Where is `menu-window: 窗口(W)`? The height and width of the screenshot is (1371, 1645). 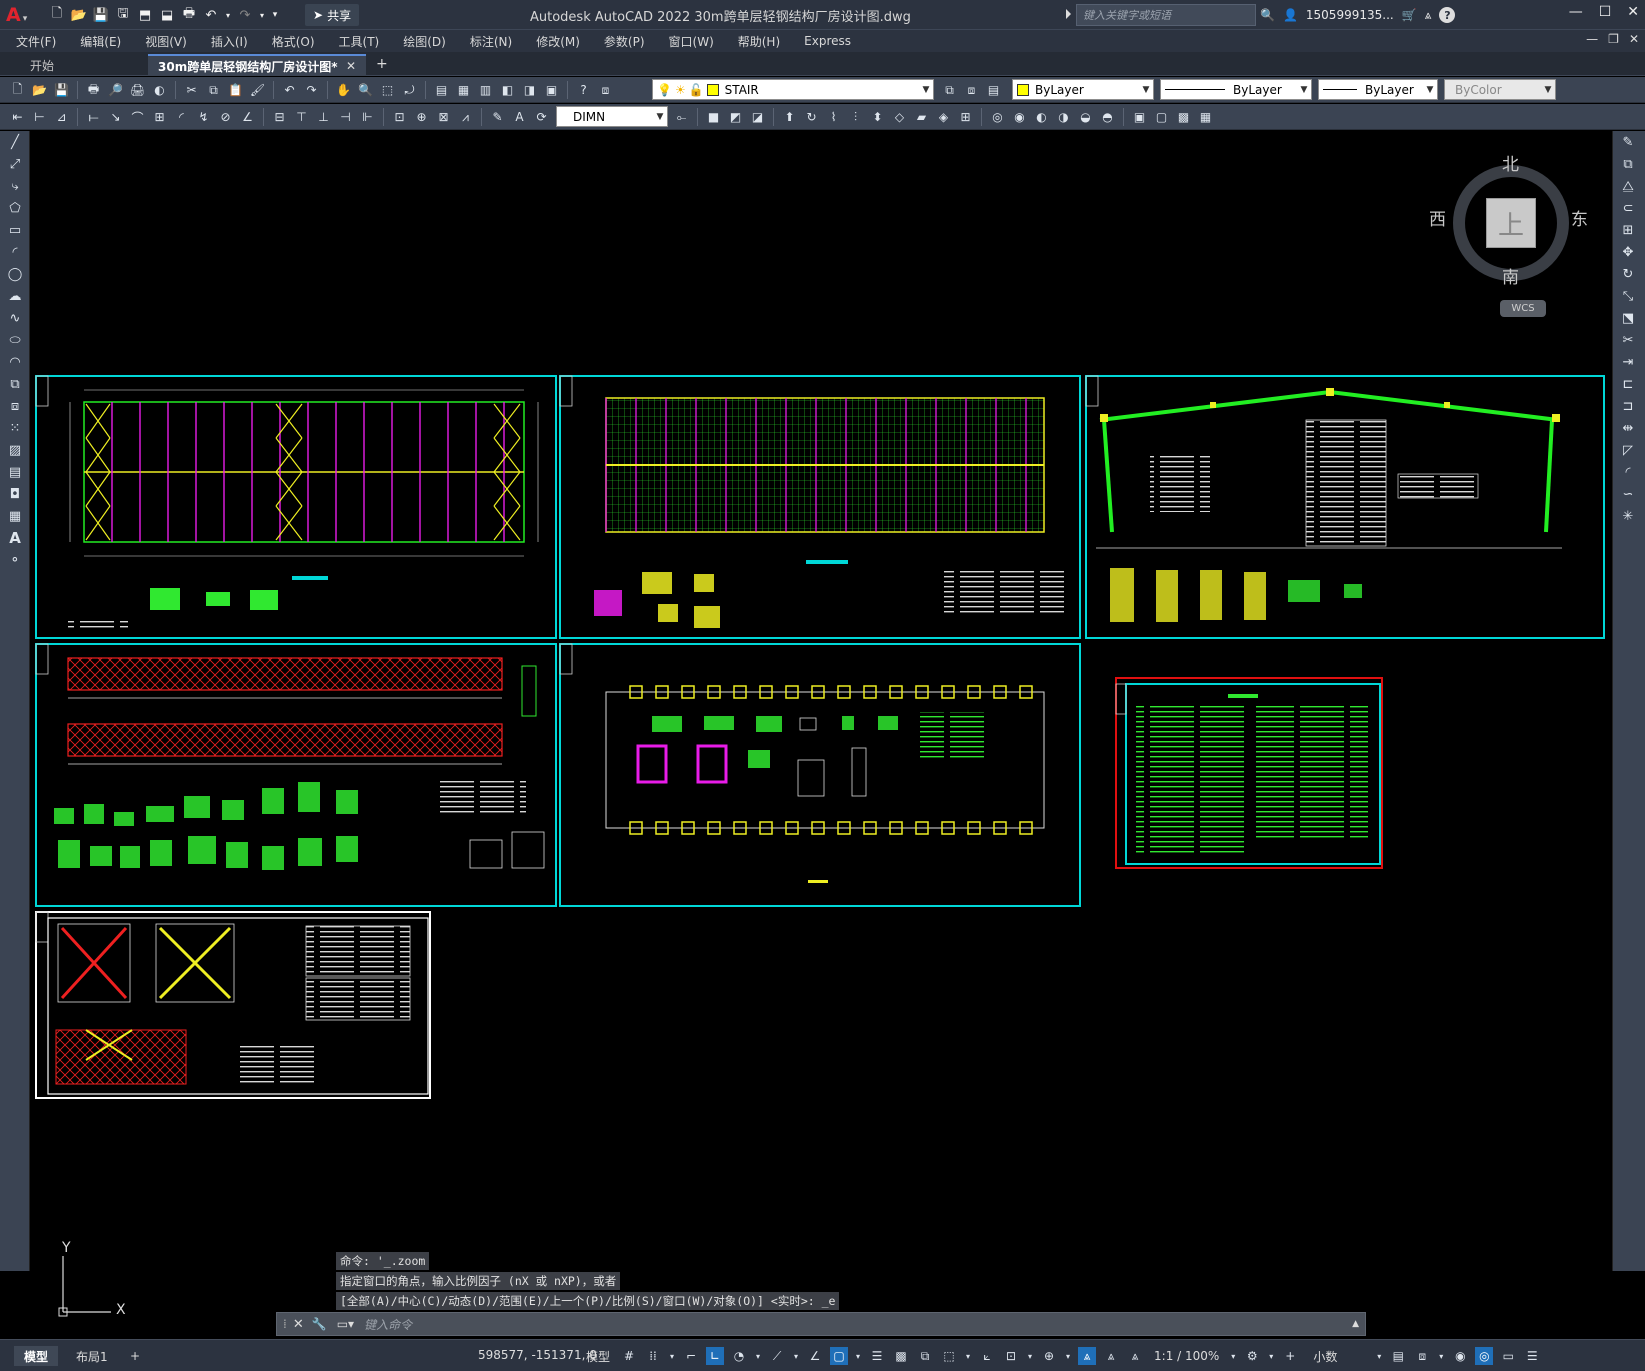
menu-window: 窗口(W) is located at coordinates (691, 41).